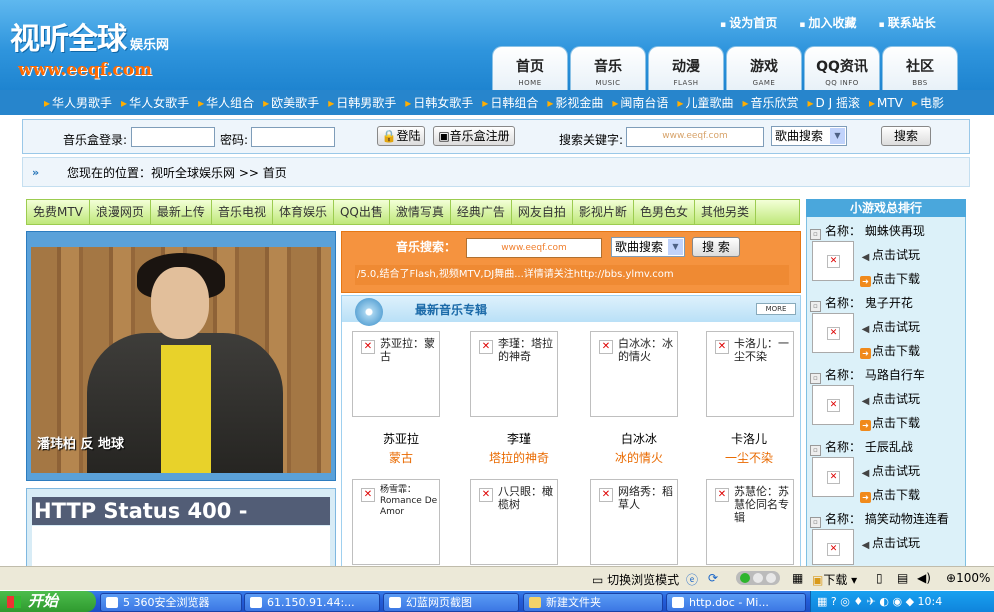 Image resolution: width=994 pixels, height=612 pixels. Describe the element at coordinates (640, 103) in the screenshot. I see `category-link: 闽南台语` at that location.